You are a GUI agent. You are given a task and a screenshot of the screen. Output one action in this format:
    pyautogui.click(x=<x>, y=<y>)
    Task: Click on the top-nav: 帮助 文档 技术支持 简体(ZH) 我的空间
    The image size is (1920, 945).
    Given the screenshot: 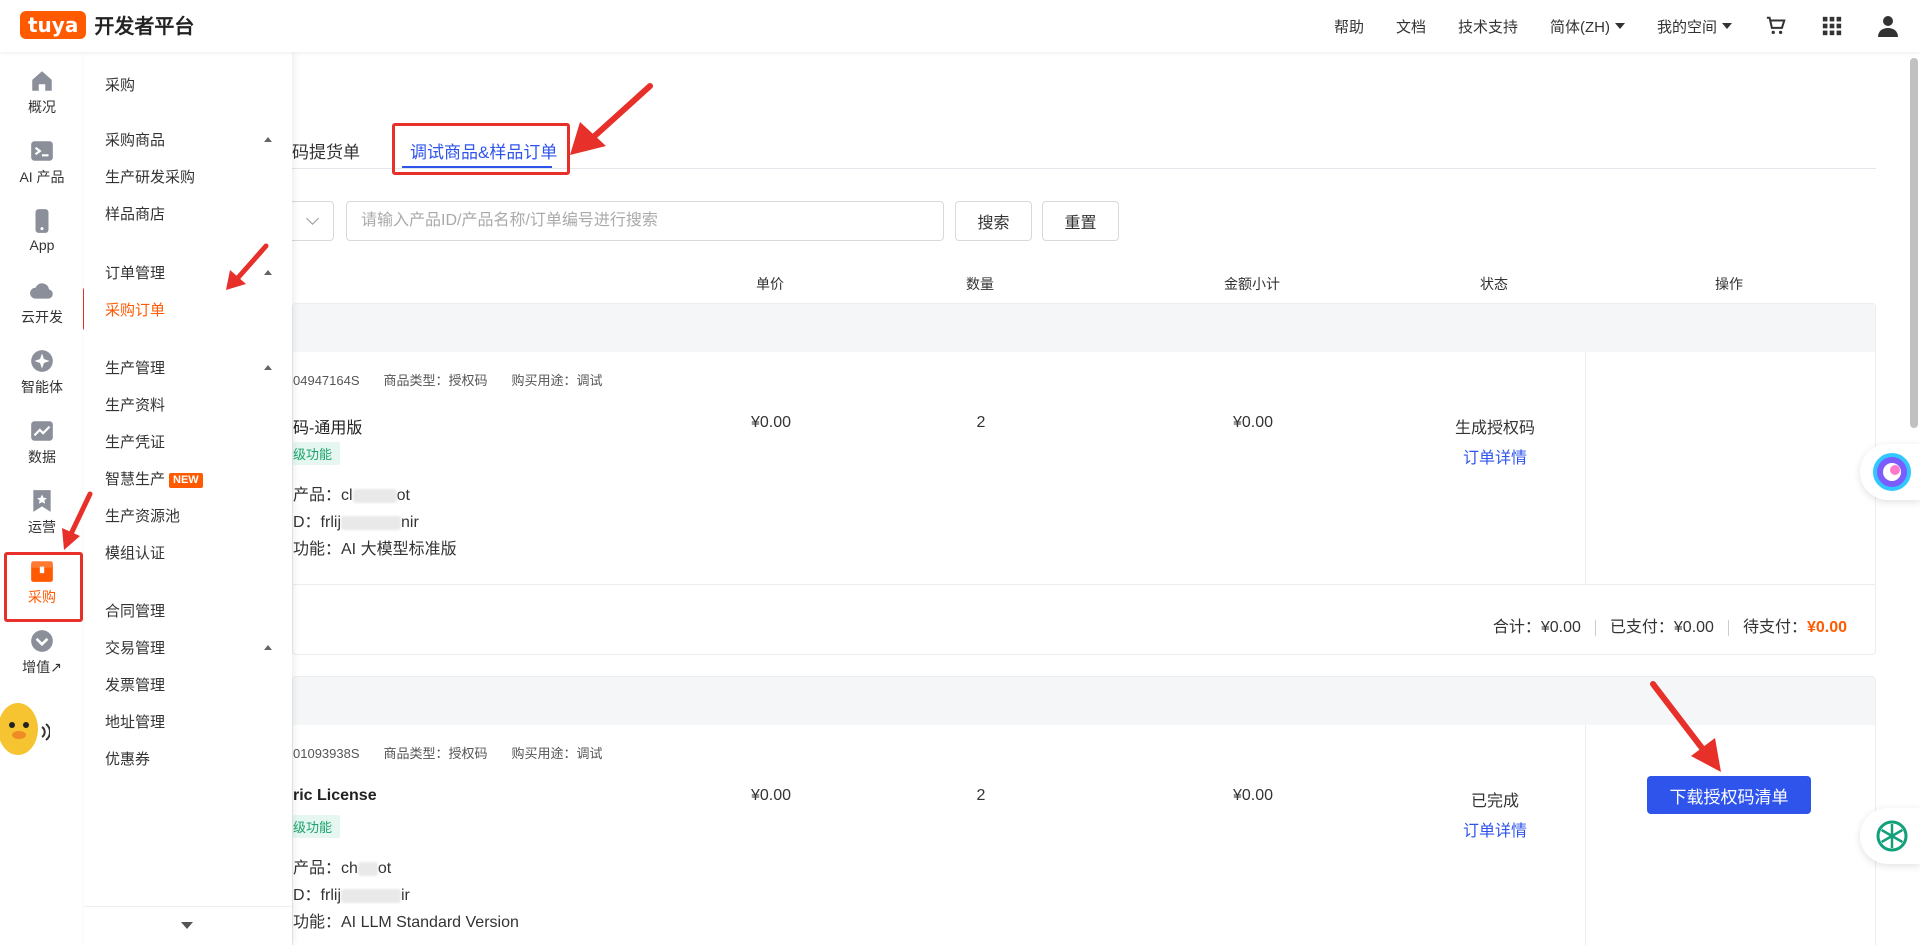 What is the action you would take?
    pyautogui.click(x=1601, y=26)
    